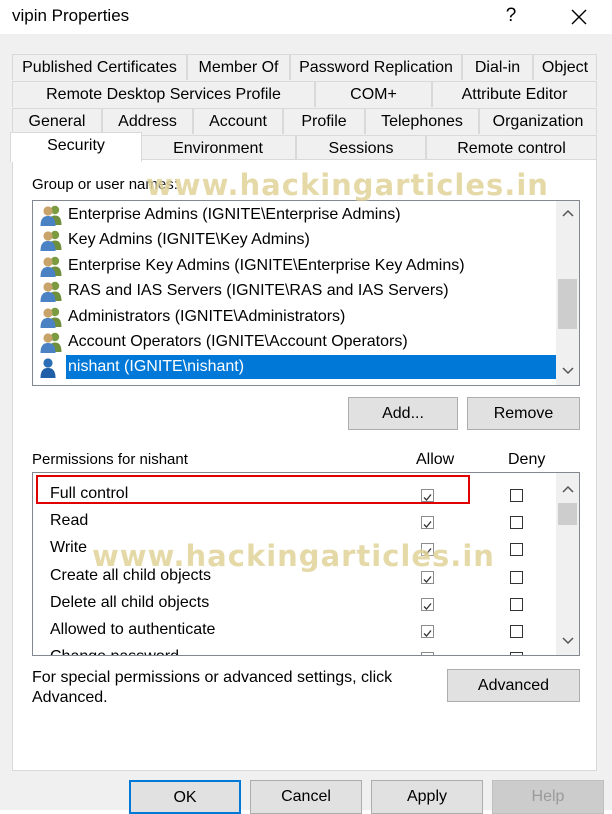 Image resolution: width=612 pixels, height=814 pixels. I want to click on tab-security: Security, so click(76, 147).